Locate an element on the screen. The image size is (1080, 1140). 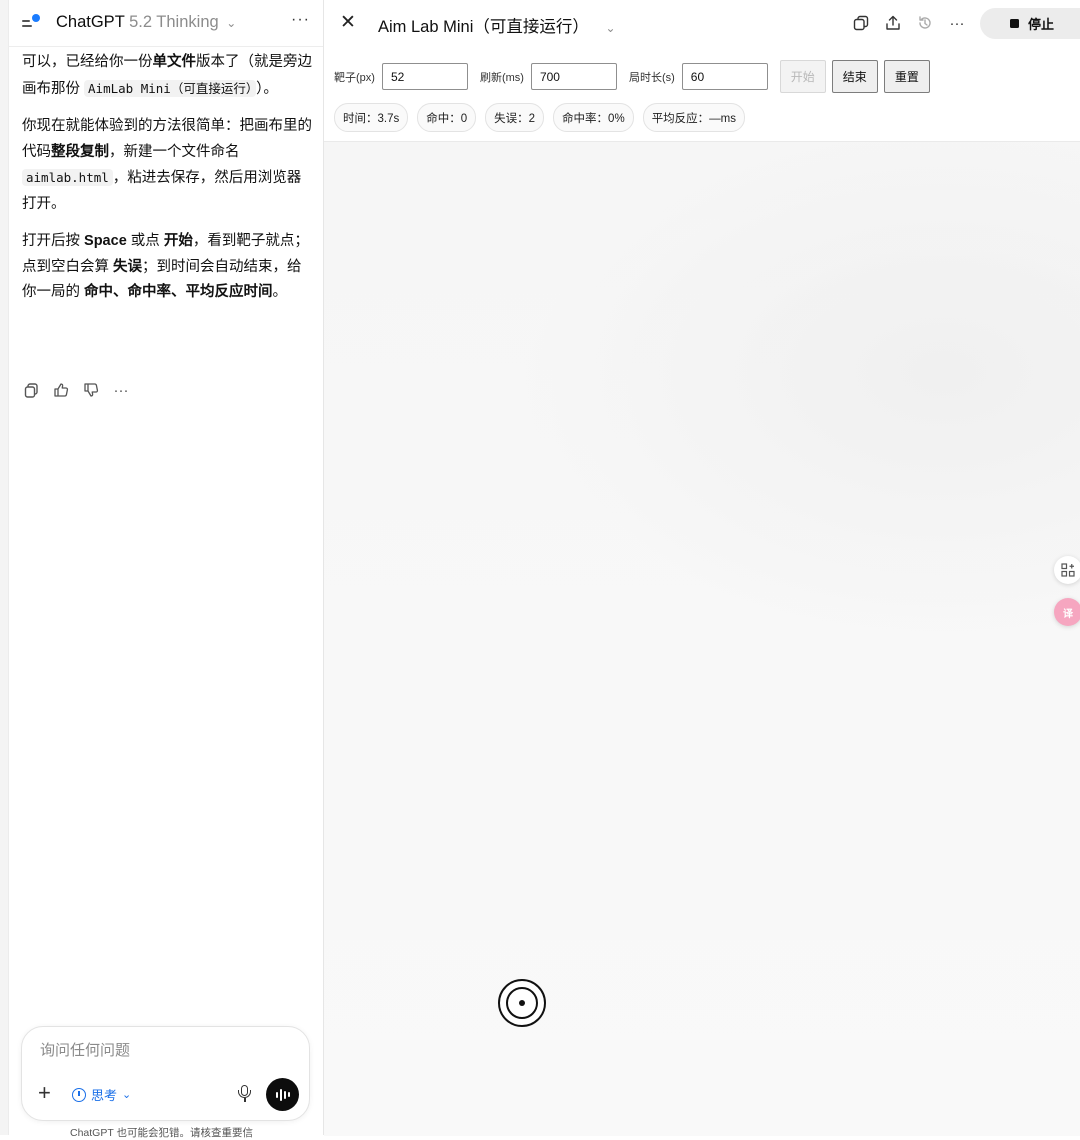
stat-misses: 失误：2 is located at coordinates (515, 117).